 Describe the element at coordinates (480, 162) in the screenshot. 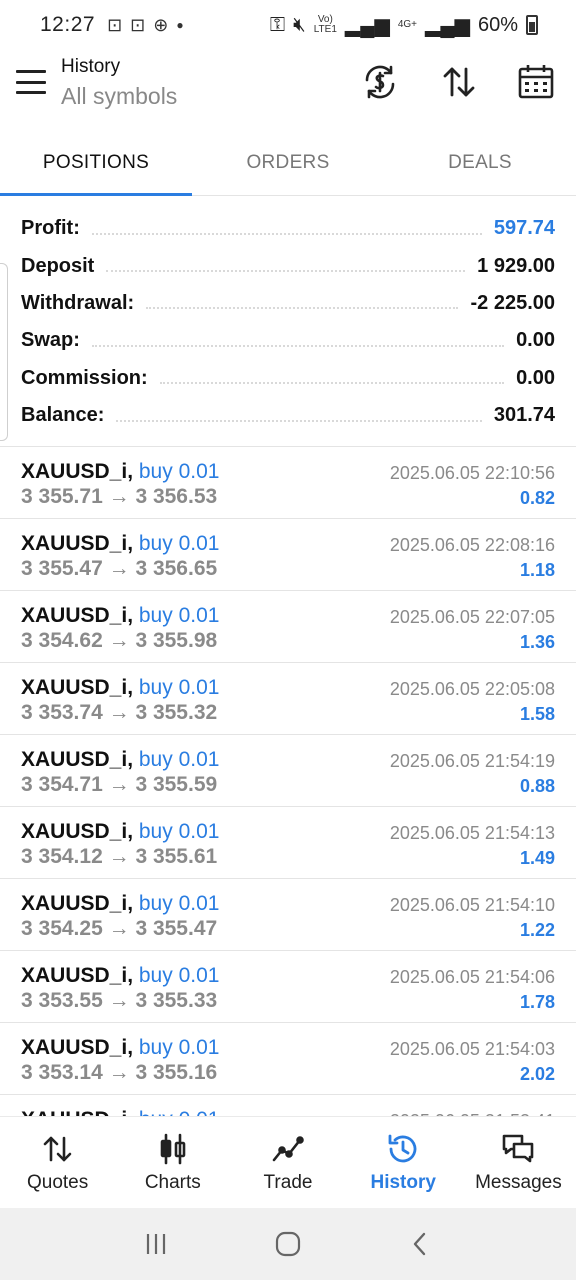

I see `tab-deals: DEALS` at that location.